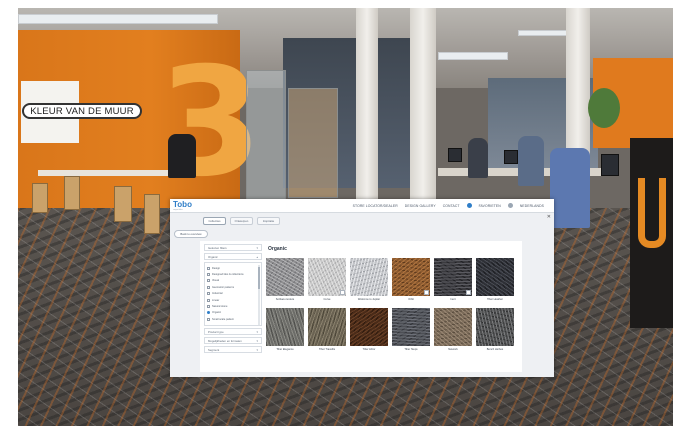 This screenshot has width=687, height=428. I want to click on filter-option-label: Natural stone, so click(220, 307).